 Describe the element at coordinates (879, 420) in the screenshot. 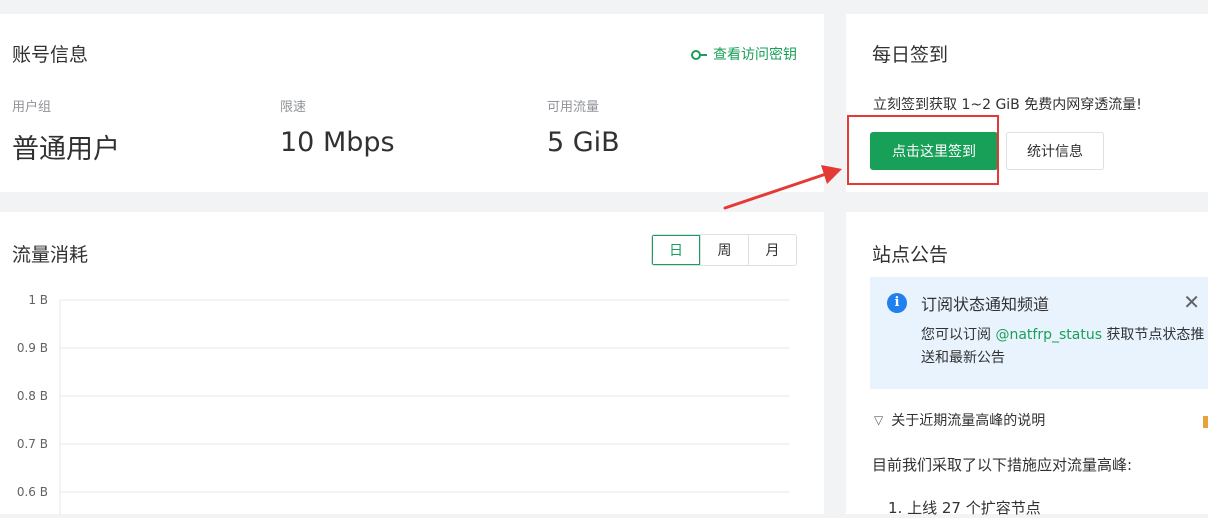

I see `chevron-down-icon: ▽` at that location.